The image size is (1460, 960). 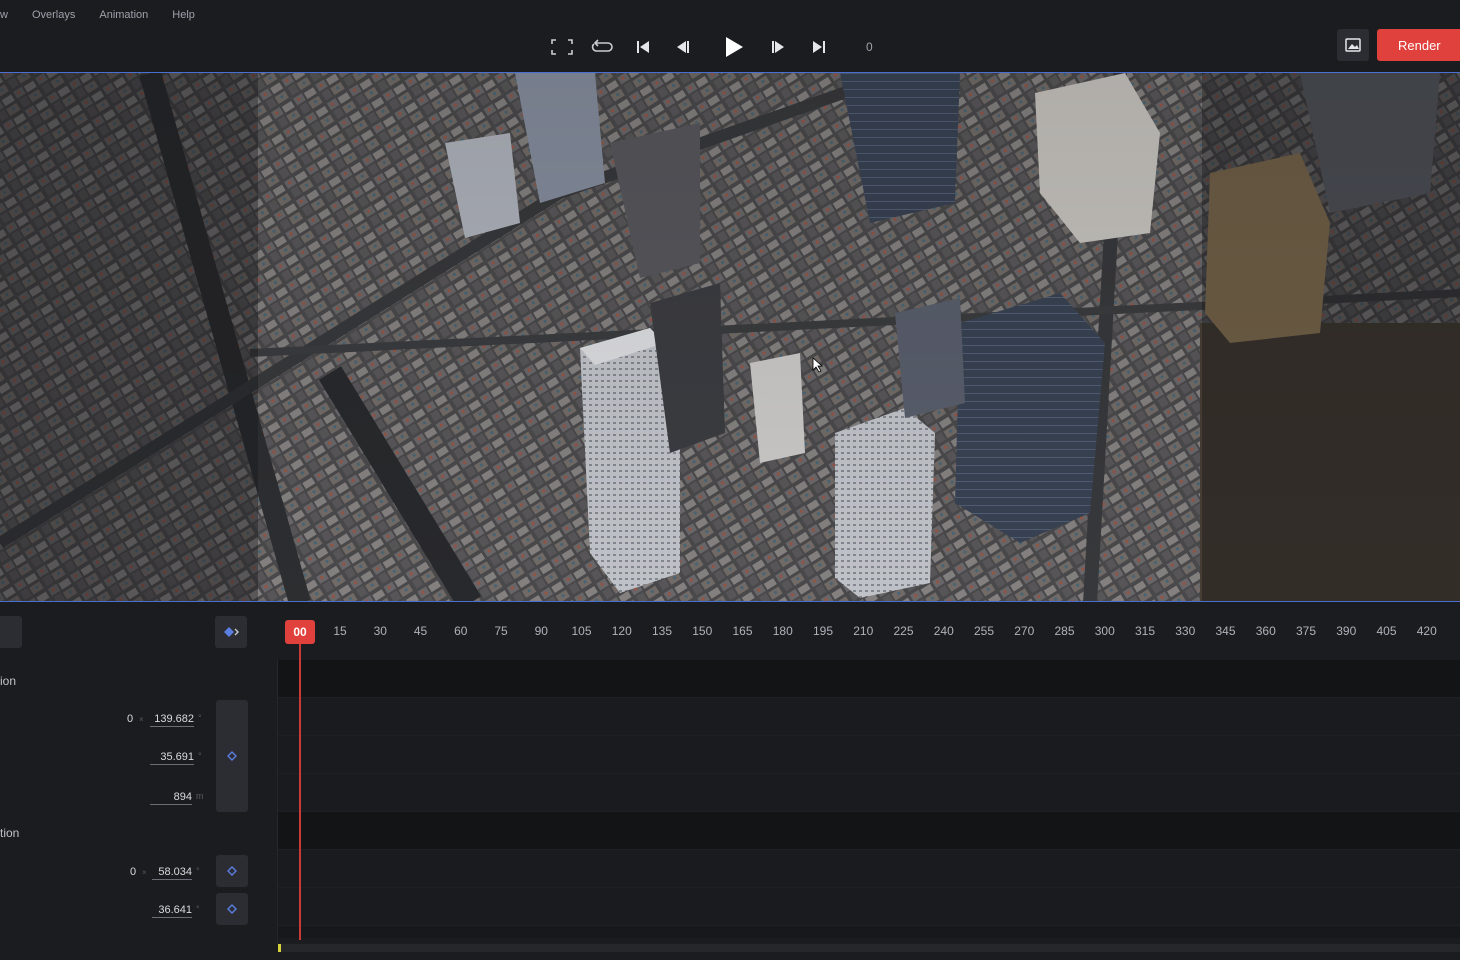 I want to click on loop-button, so click(x=602, y=47).